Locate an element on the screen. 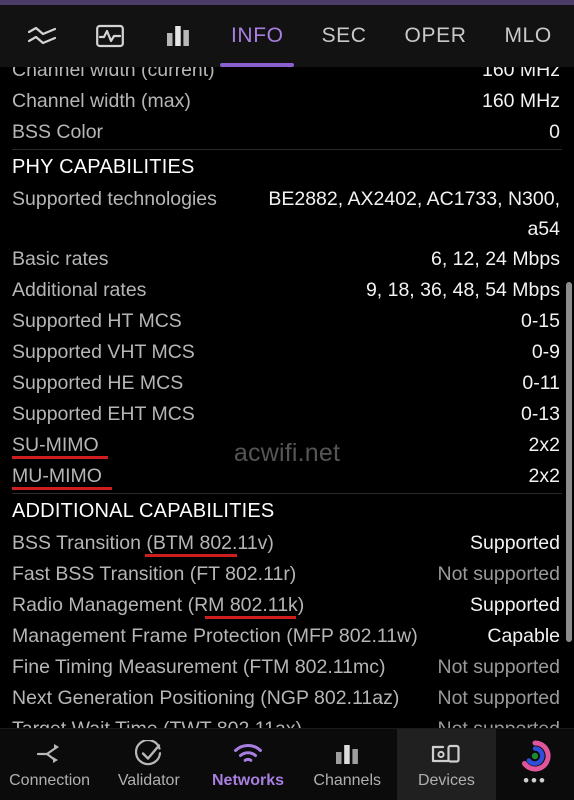 The height and width of the screenshot is (800, 574). devices-icon is located at coordinates (446, 754).